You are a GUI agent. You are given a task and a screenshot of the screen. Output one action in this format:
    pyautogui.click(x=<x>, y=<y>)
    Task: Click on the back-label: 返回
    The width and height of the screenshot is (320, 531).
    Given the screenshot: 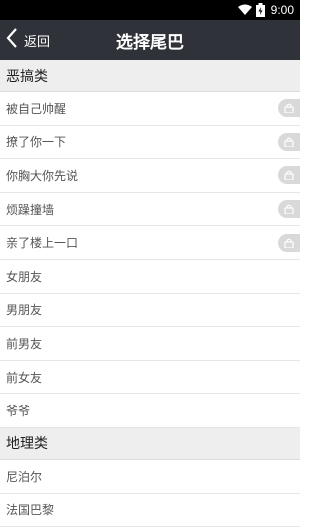 What is the action you would take?
    pyautogui.click(x=37, y=42)
    